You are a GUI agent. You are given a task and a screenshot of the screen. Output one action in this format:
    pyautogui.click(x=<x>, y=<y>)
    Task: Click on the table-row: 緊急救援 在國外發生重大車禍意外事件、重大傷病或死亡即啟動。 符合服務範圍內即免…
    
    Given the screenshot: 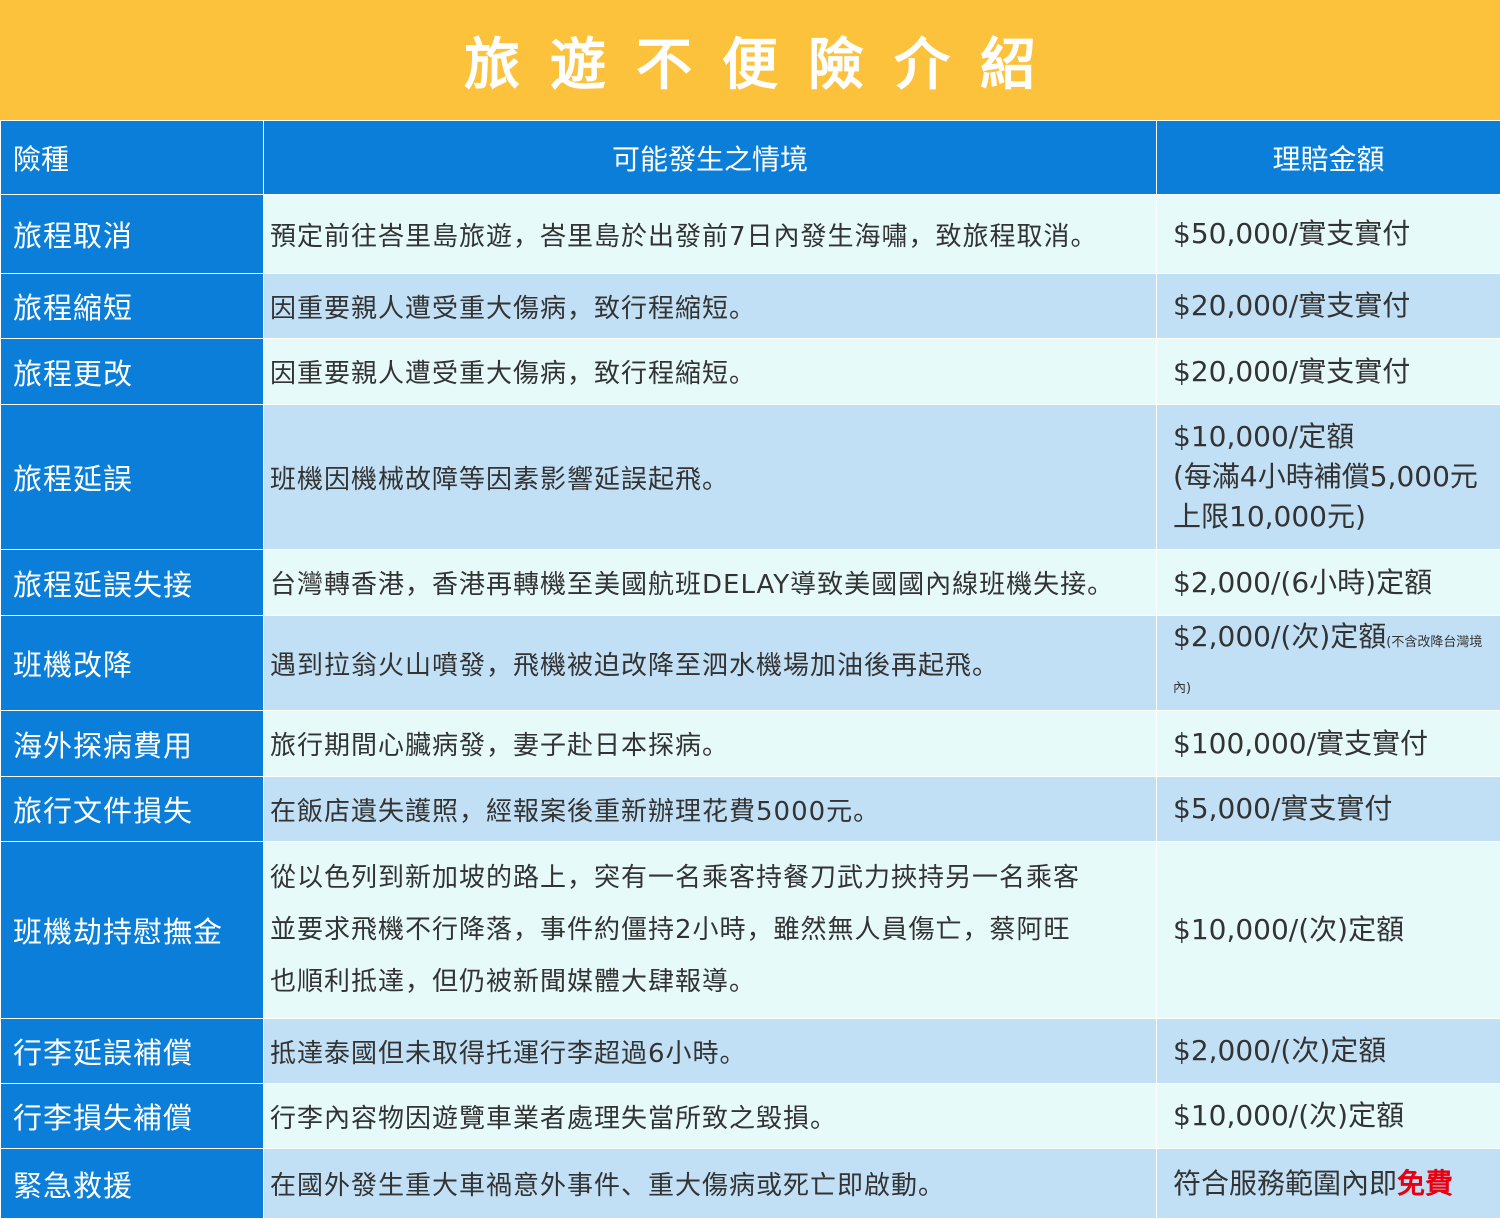 What is the action you would take?
    pyautogui.click(x=750, y=1184)
    